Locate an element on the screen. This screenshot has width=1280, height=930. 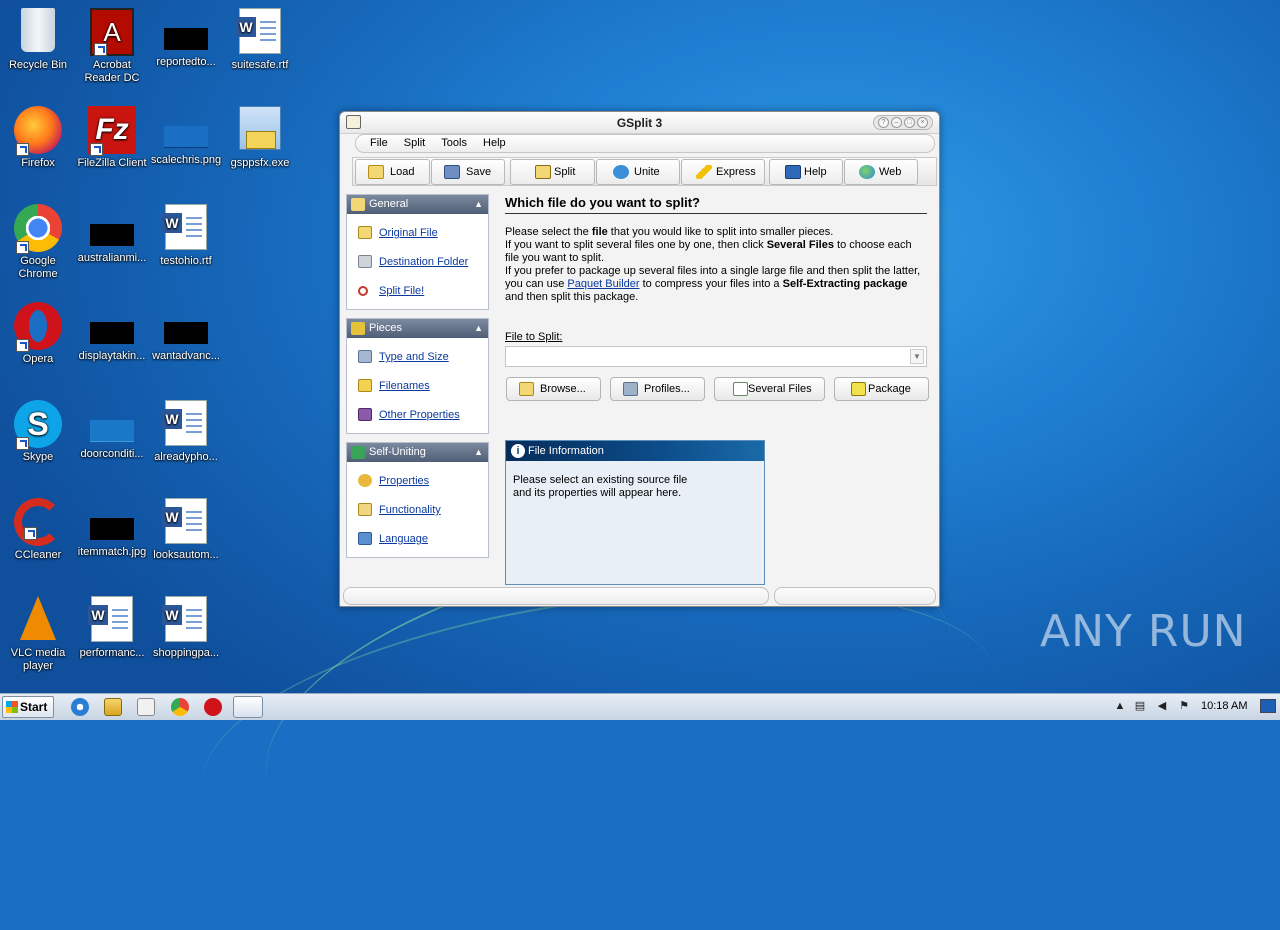
sidebar-link: Filenames is located at coordinates (404, 386).